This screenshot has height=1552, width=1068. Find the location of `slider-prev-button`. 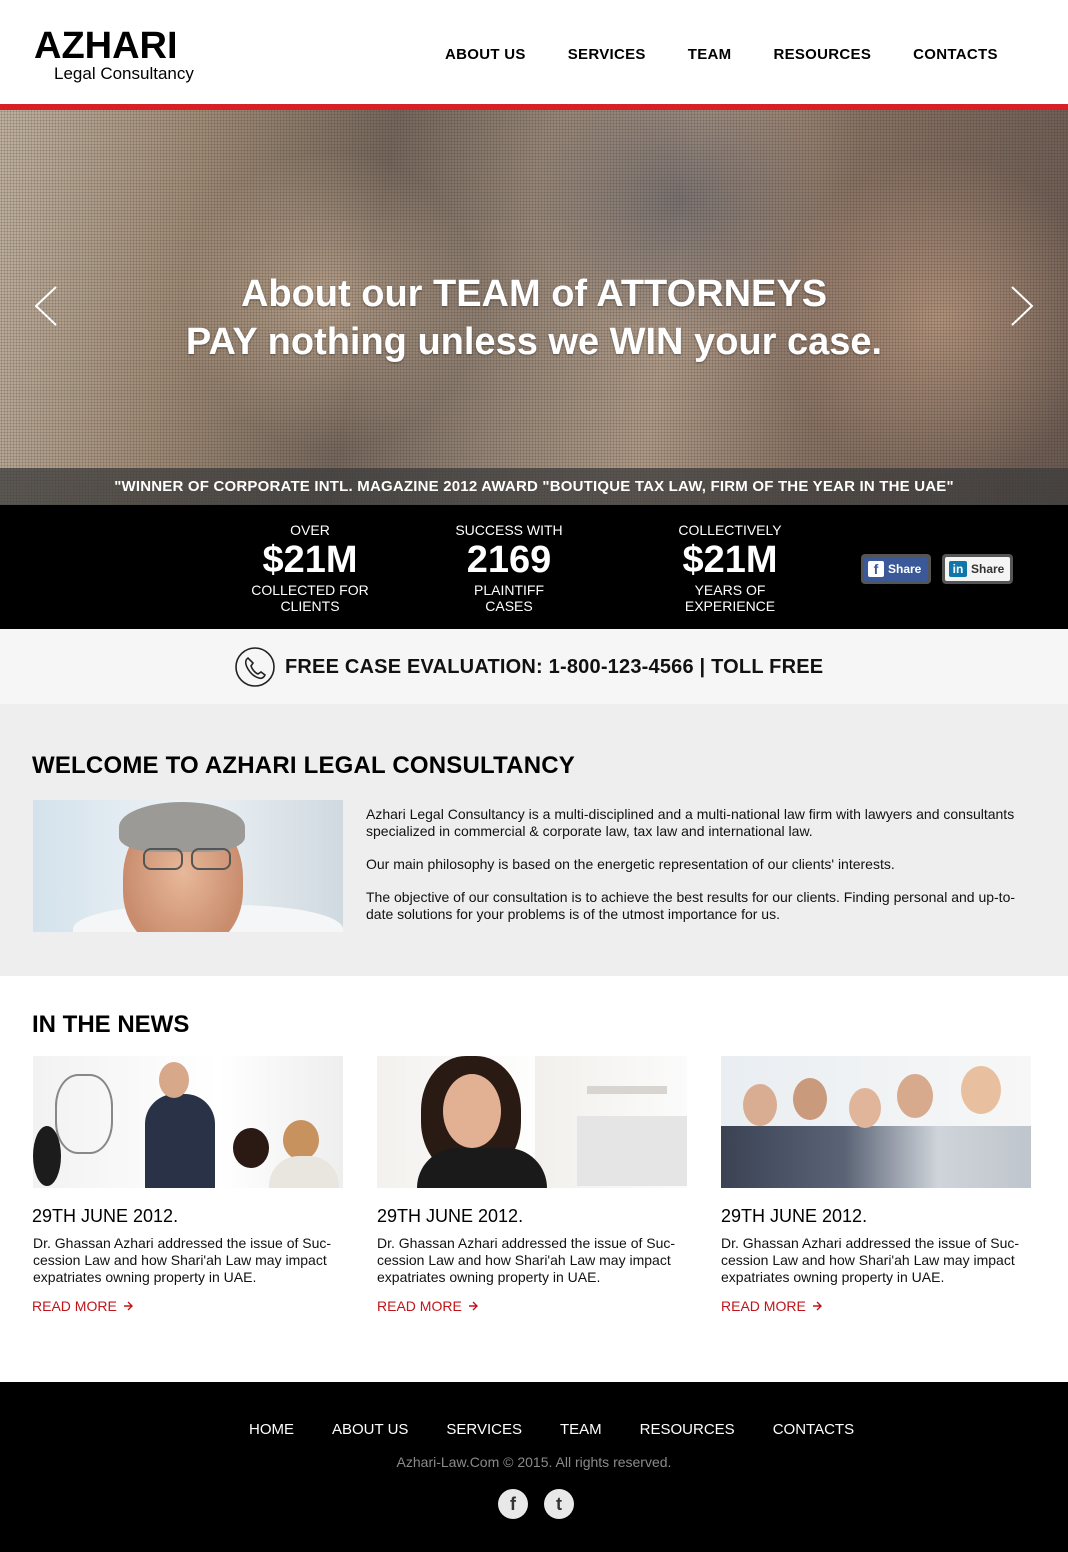

slider-prev-button is located at coordinates (47, 306).